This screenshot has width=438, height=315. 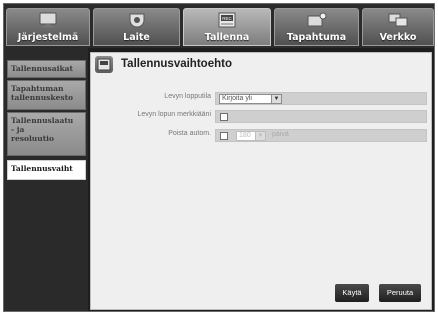 What do you see at coordinates (316, 37) in the screenshot?
I see `tab-label: Tapahtuma` at bounding box center [316, 37].